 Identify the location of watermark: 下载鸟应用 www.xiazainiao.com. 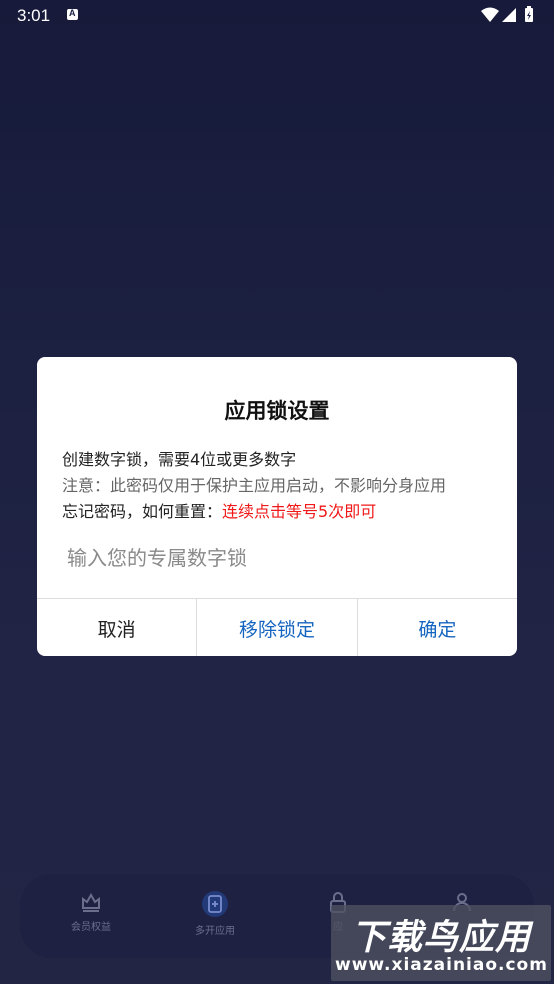
(441, 943).